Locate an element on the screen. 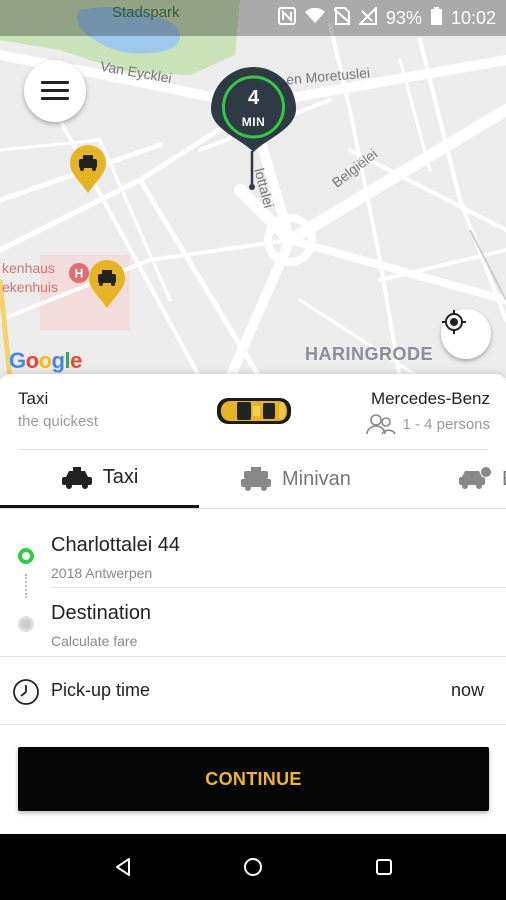 This screenshot has height=900, width=506. back-icon is located at coordinates (123, 867).